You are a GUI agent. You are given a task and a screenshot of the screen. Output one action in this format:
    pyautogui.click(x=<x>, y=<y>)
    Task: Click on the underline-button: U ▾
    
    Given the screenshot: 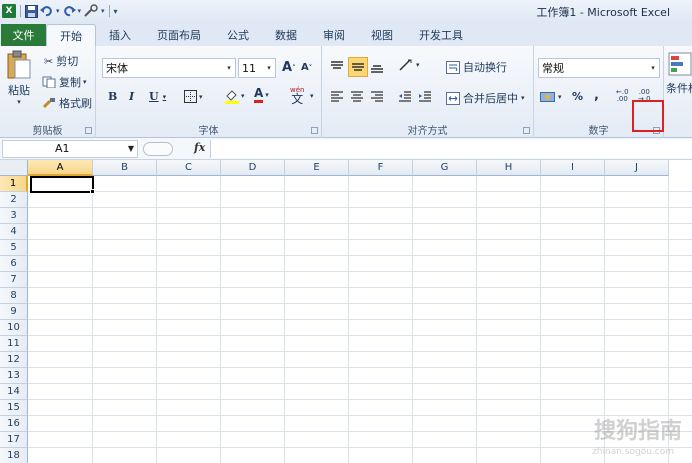 What is the action you would take?
    pyautogui.click(x=157, y=96)
    